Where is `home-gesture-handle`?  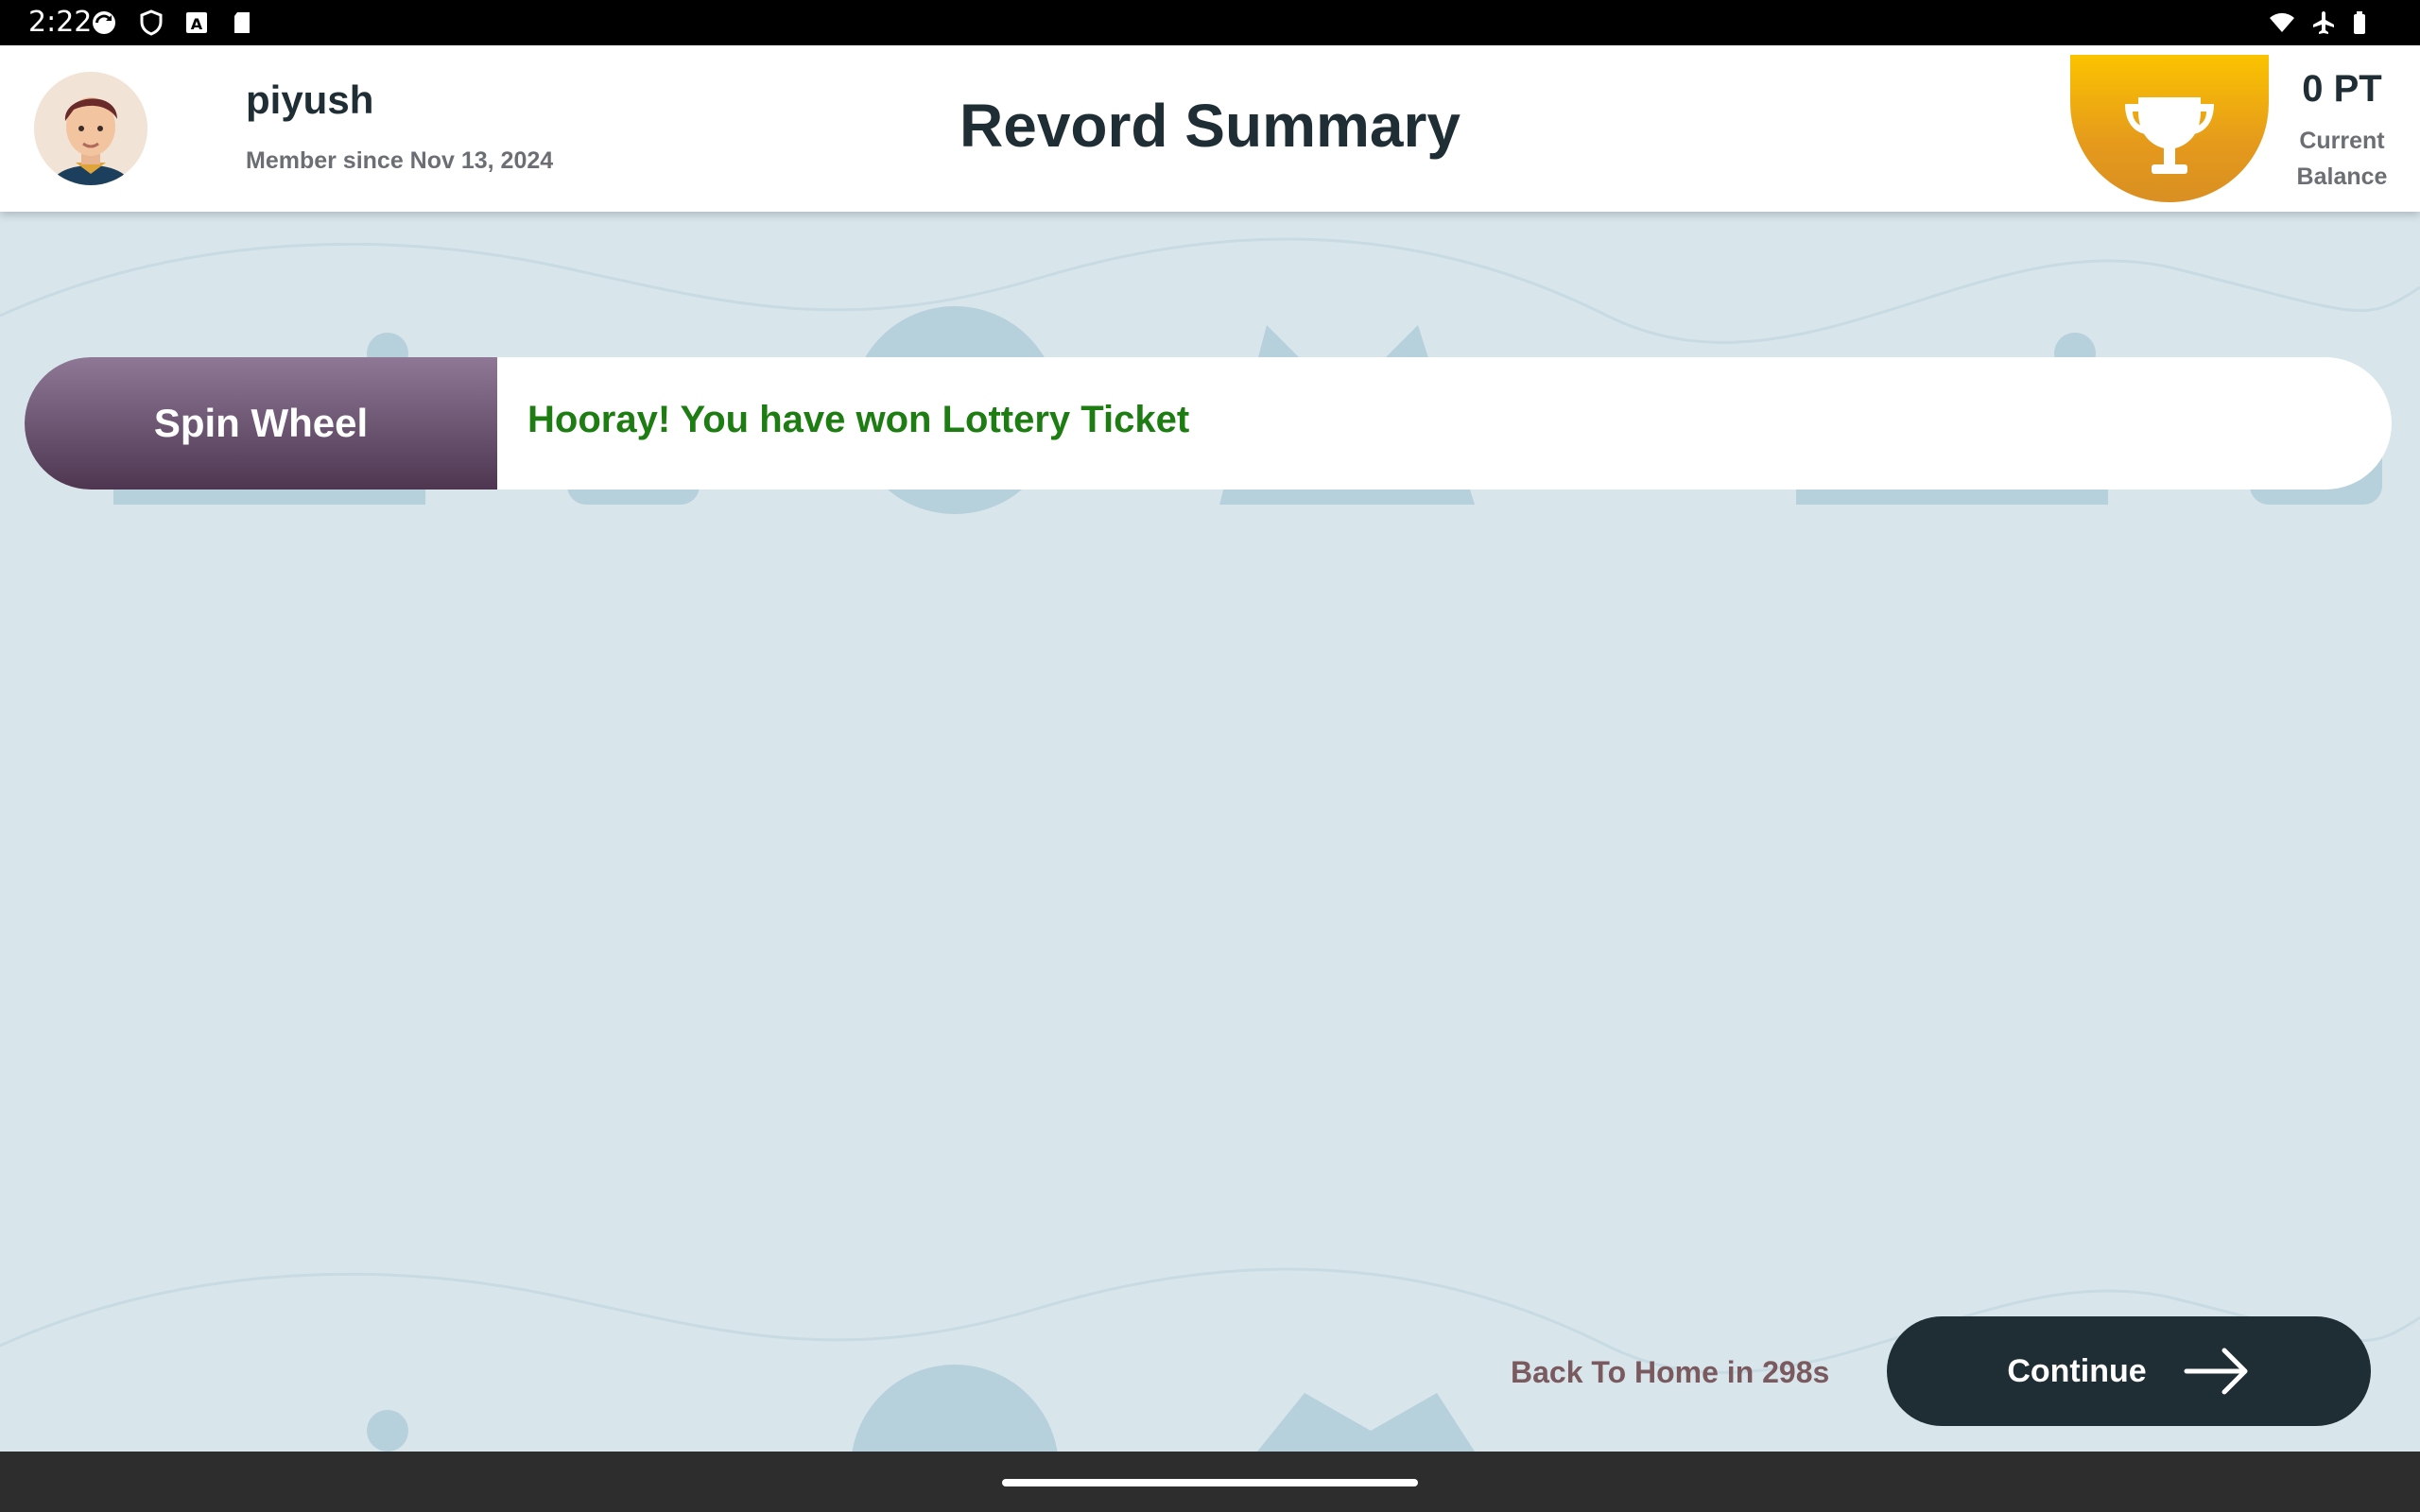 home-gesture-handle is located at coordinates (1210, 1482).